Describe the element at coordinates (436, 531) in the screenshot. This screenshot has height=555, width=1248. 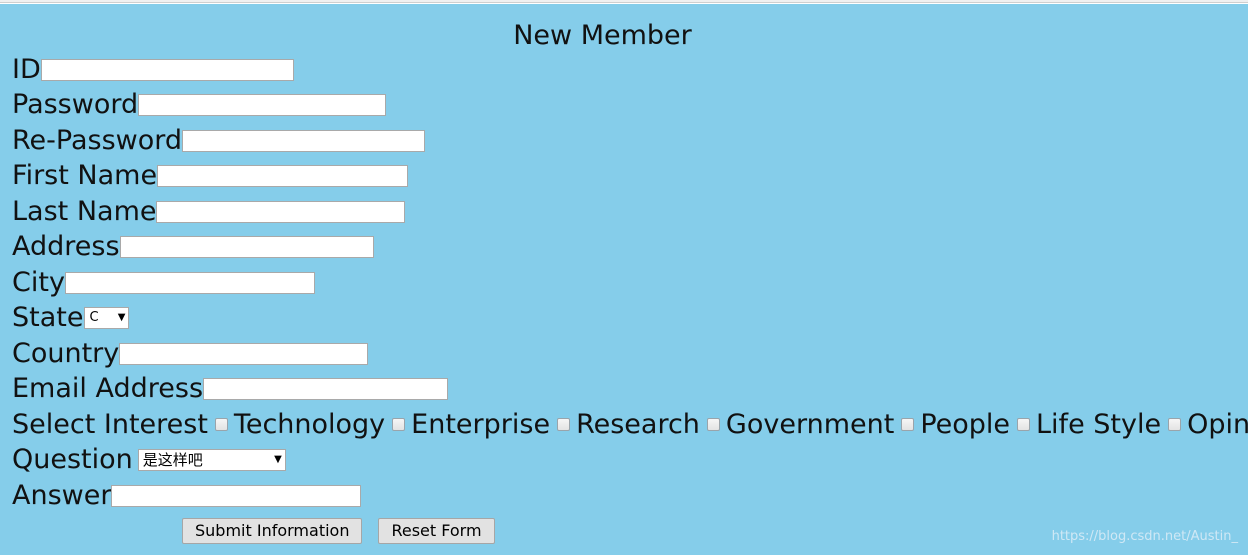
I see `reset-form-button: Reset Form` at that location.